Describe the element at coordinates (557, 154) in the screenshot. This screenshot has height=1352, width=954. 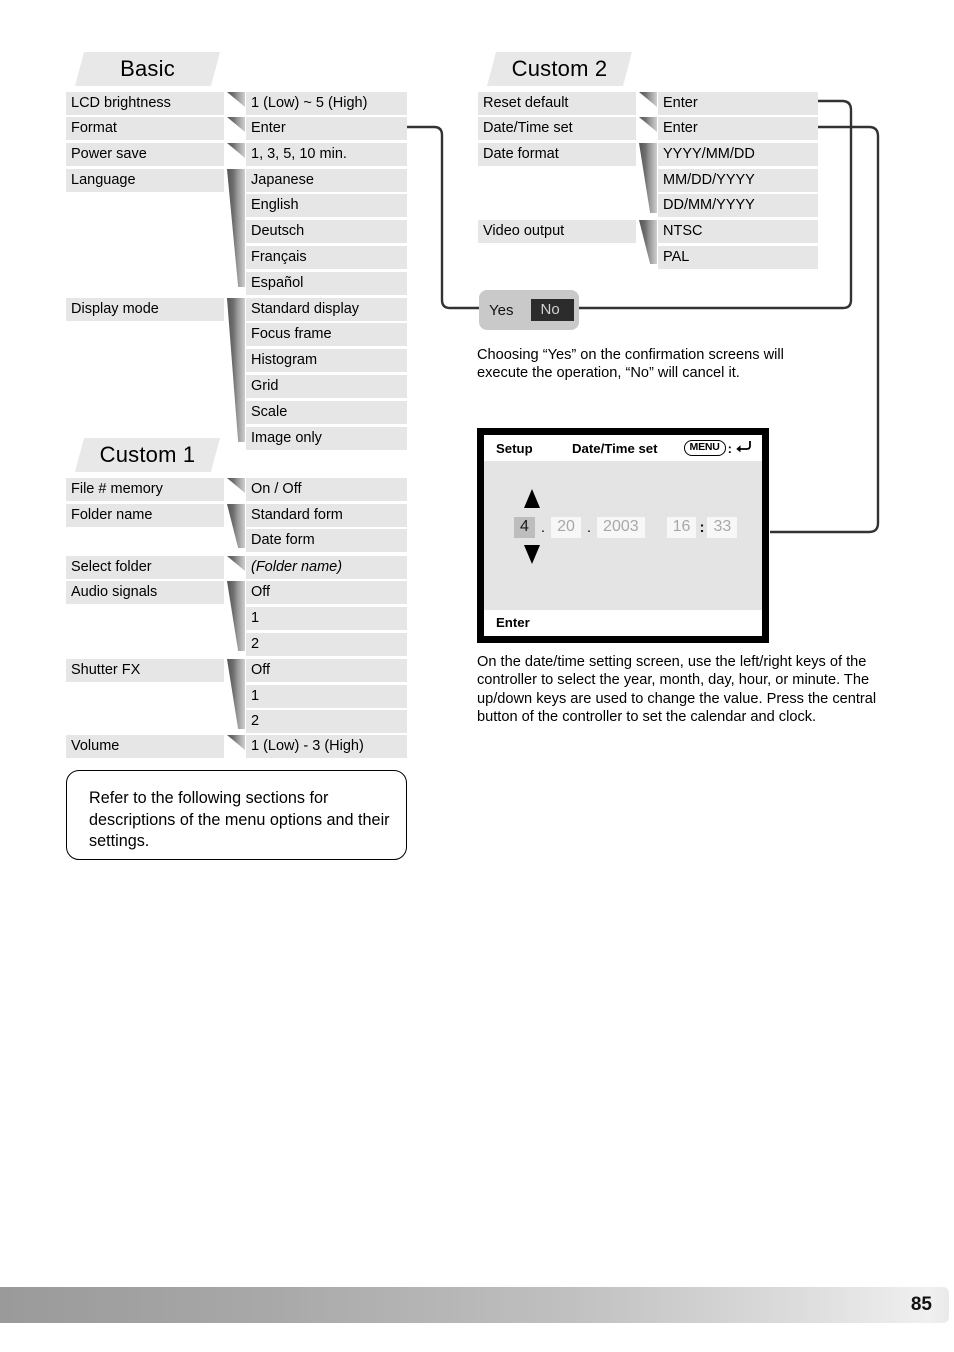
I see `menu-item-date-format: Date format` at that location.